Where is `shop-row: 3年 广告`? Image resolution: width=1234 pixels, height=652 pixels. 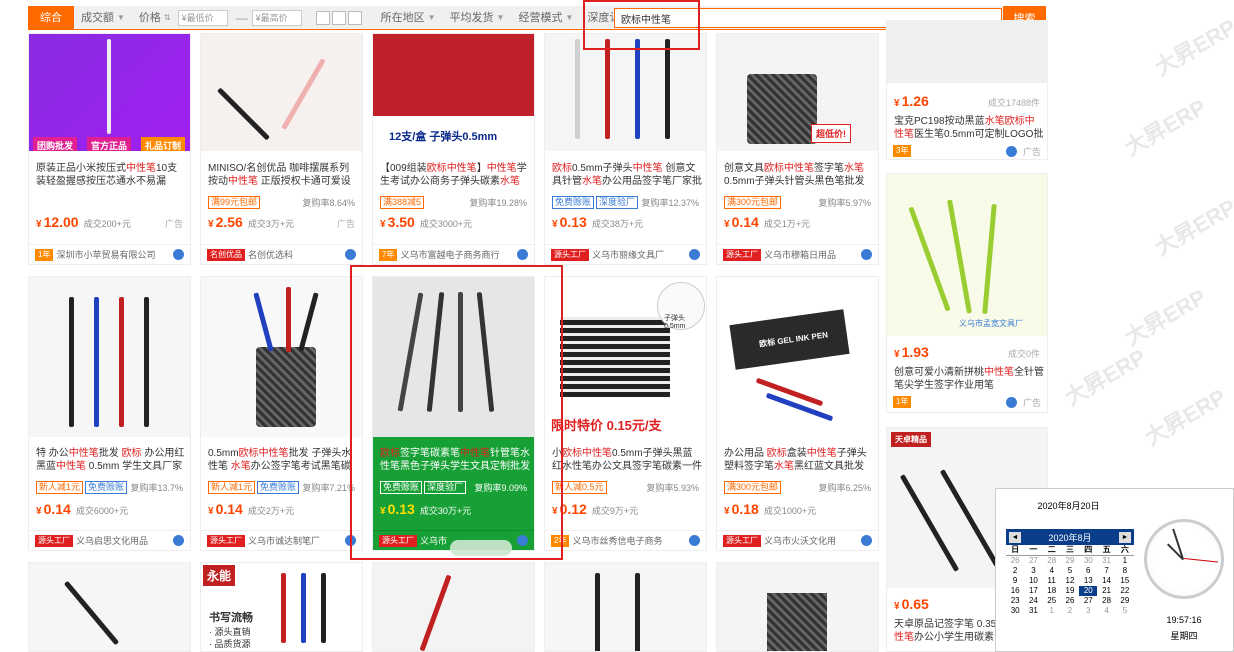 shop-row: 3年 广告 is located at coordinates (967, 150).